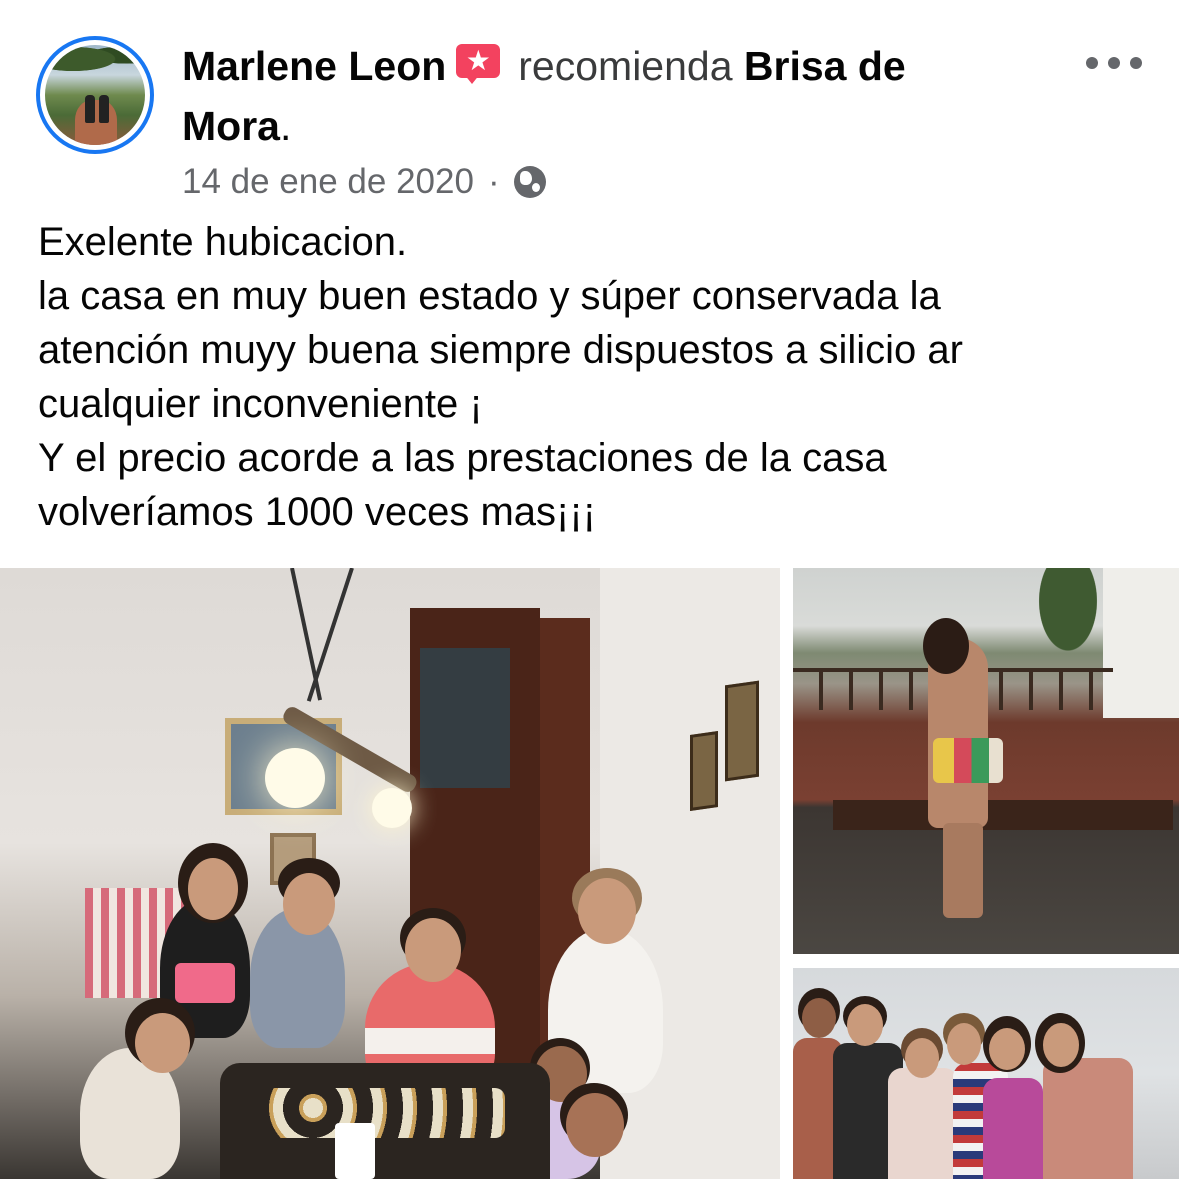  I want to click on page-name-link-line2: Mora, so click(231, 126).